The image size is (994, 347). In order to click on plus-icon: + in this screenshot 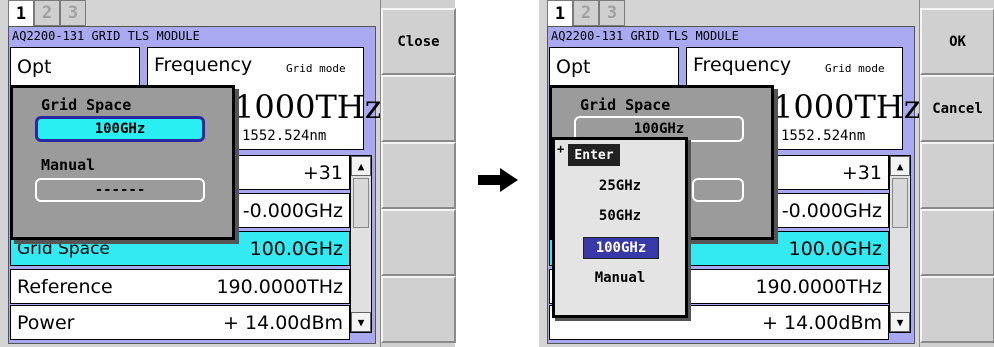, I will do `click(561, 149)`.